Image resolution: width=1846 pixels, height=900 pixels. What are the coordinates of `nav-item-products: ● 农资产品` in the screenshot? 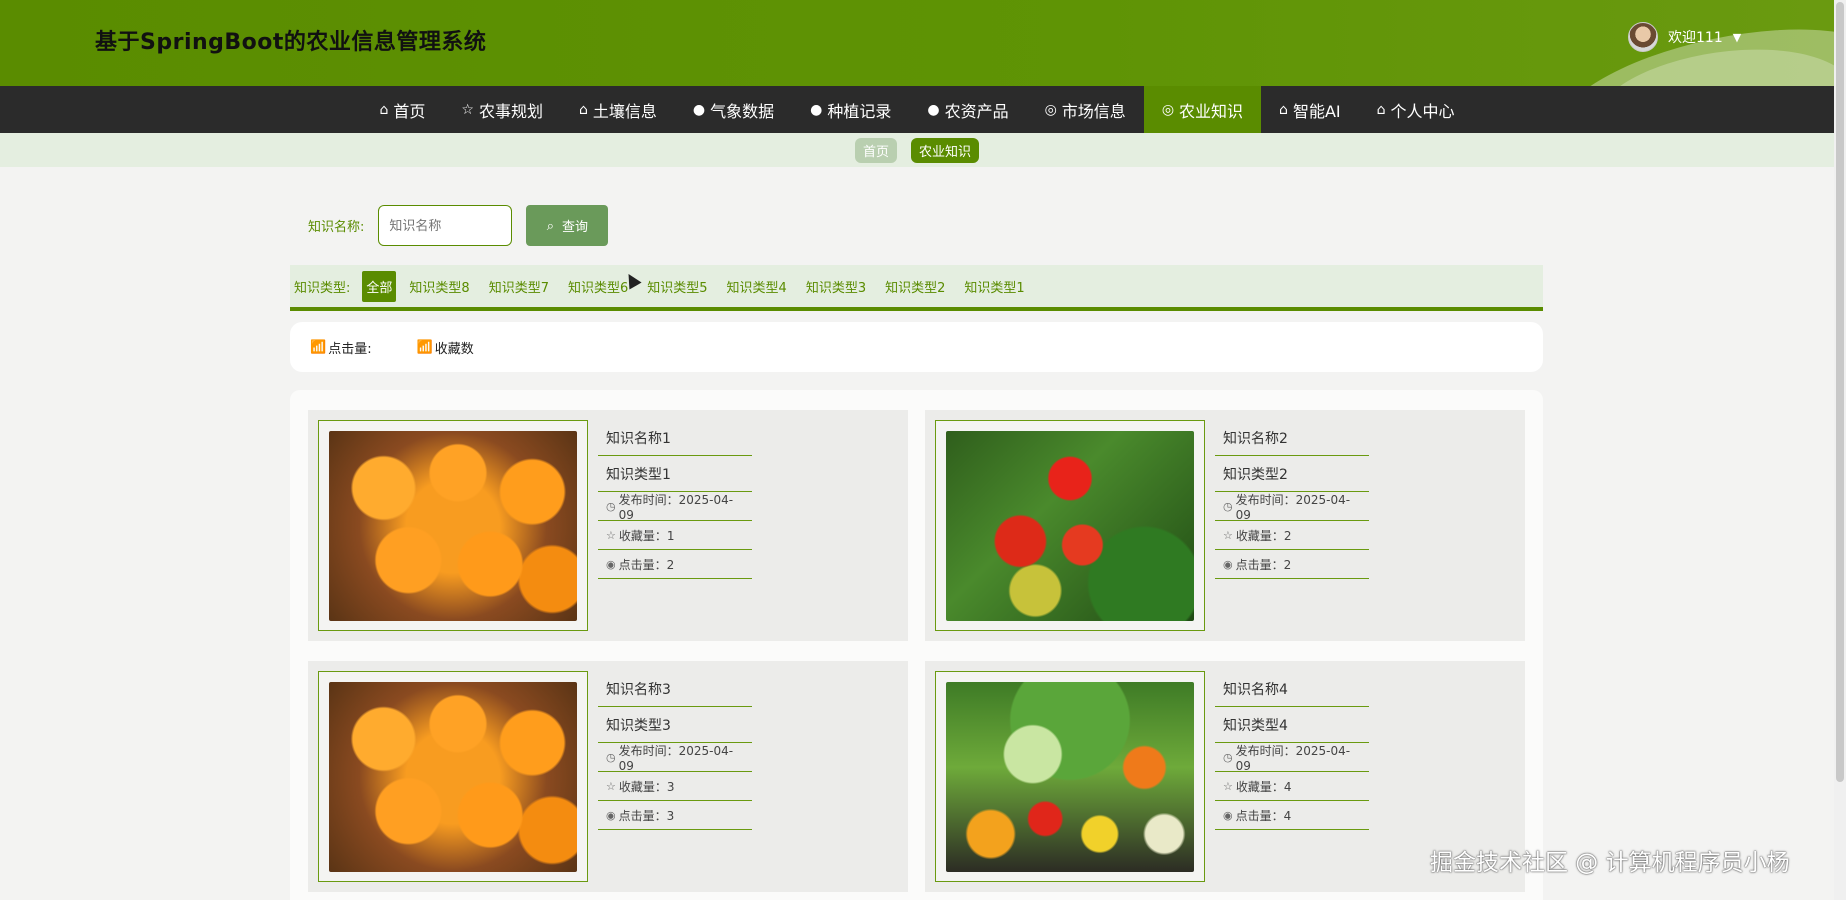 It's located at (967, 109).